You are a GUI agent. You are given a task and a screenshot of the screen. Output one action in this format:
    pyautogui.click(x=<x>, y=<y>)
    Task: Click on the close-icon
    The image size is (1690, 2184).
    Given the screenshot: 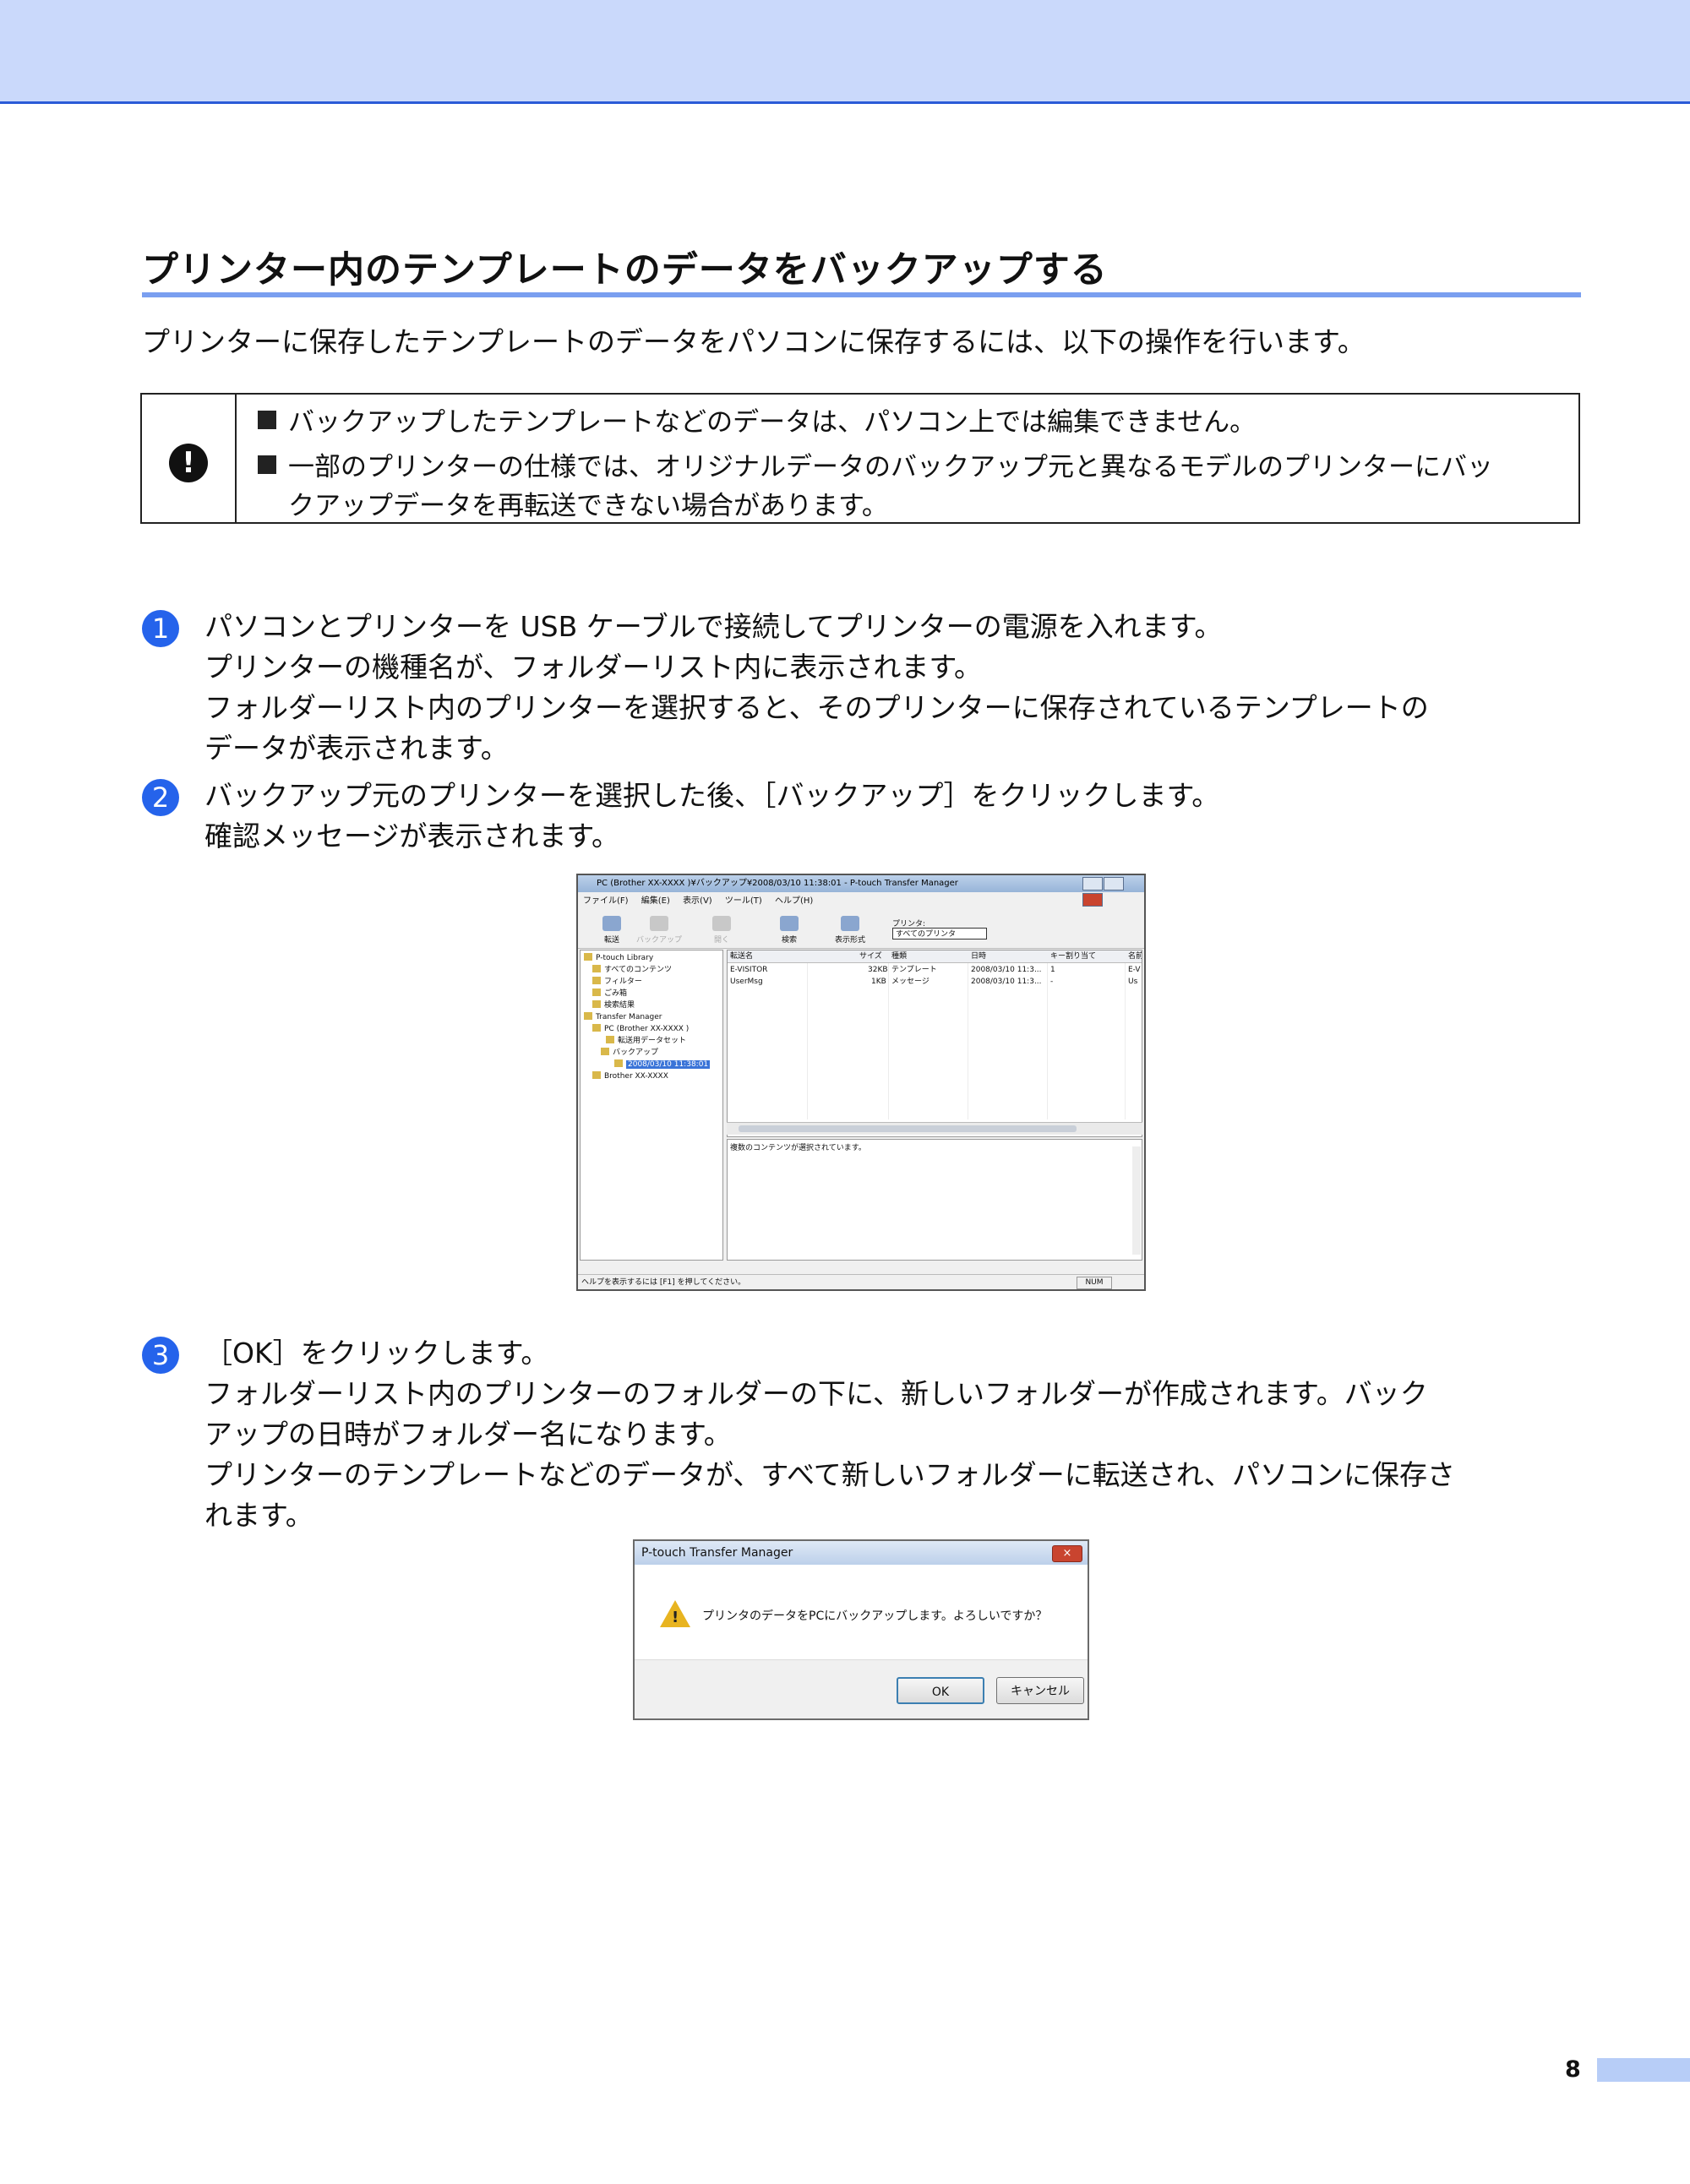 What is the action you would take?
    pyautogui.click(x=1092, y=900)
    